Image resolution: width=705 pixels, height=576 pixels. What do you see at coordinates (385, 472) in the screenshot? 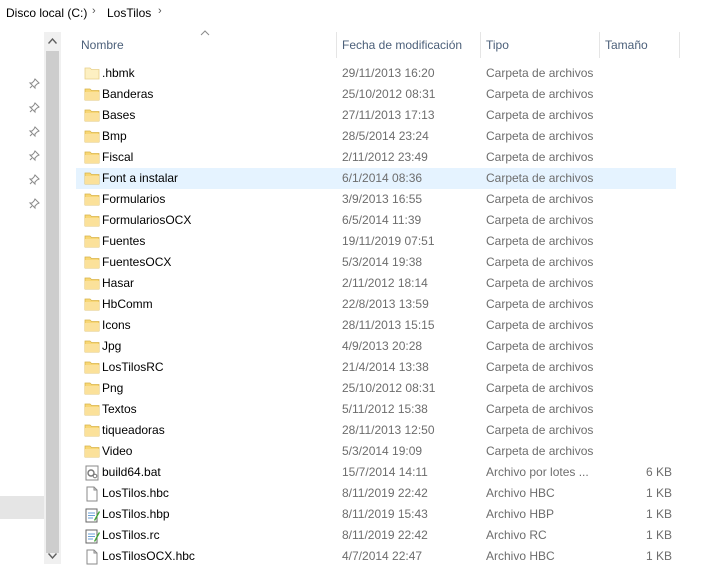
I see `file-date: 15/7/2014 14:11` at bounding box center [385, 472].